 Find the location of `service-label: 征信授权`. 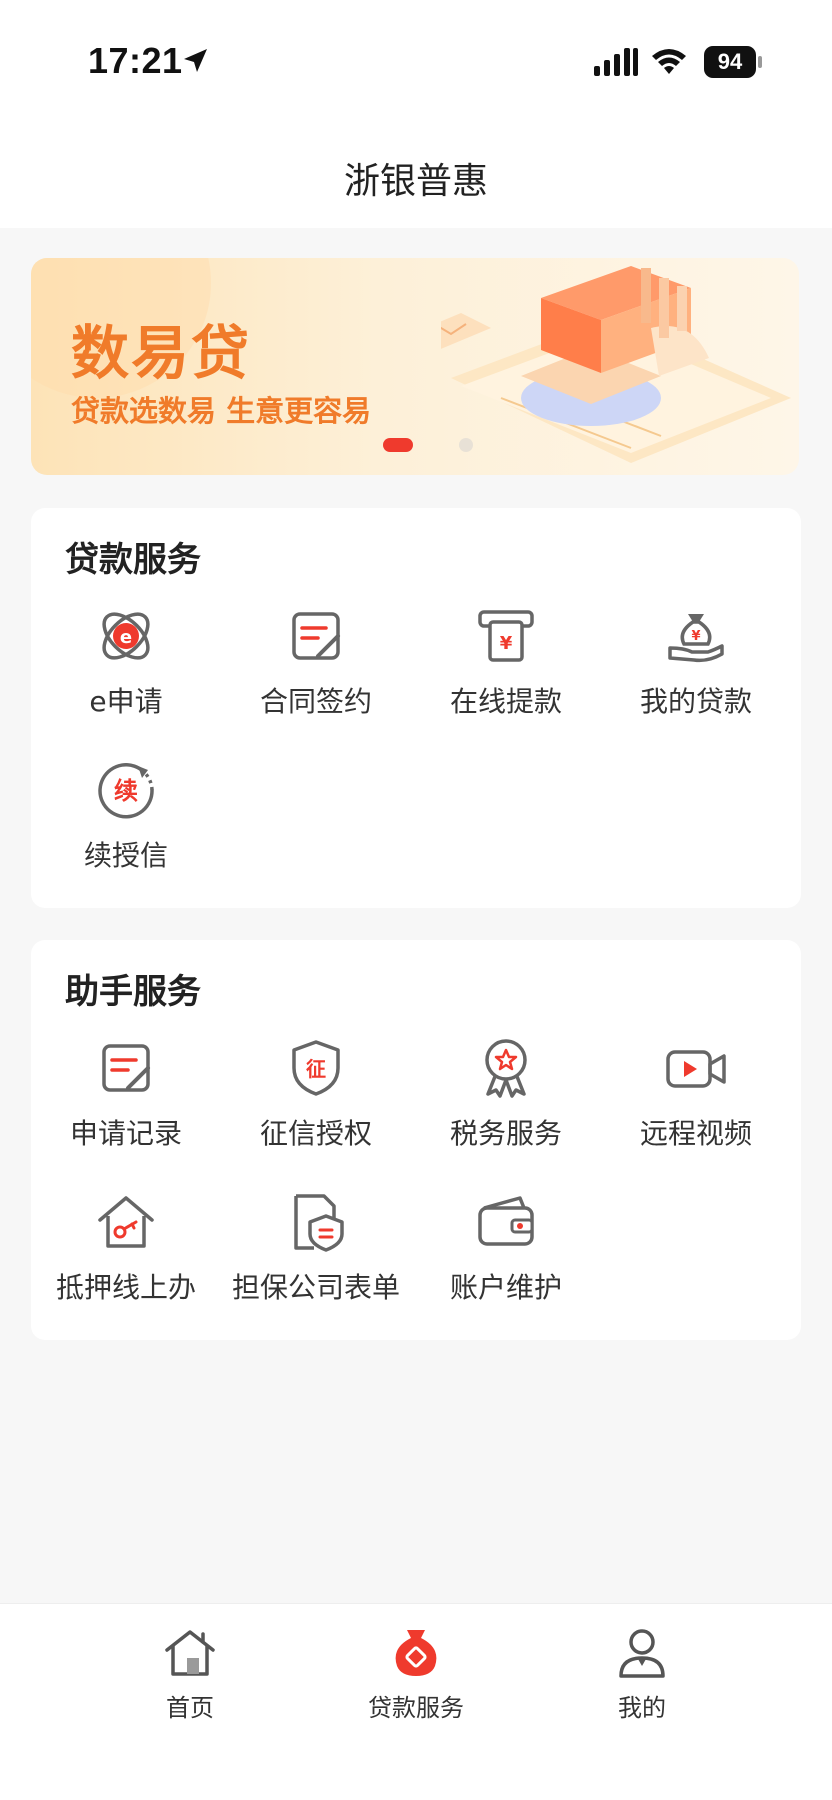

service-label: 征信授权 is located at coordinates (315, 1133).